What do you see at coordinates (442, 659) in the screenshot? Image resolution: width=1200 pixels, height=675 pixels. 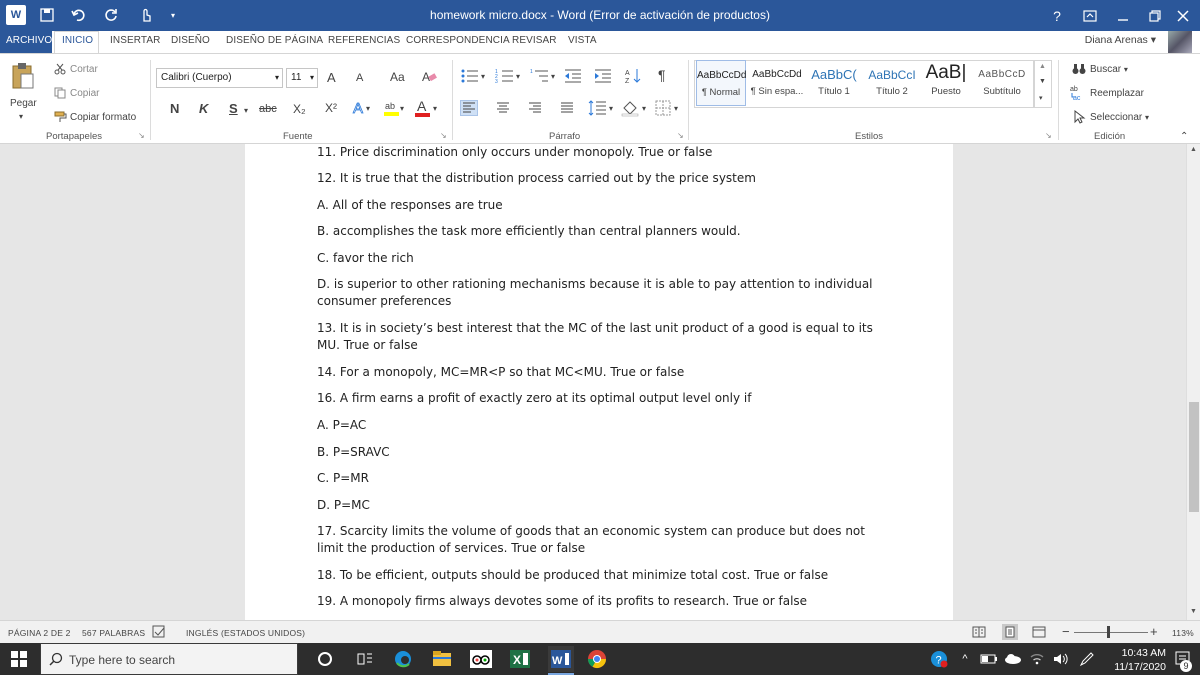 I see `file-explorer-icon` at bounding box center [442, 659].